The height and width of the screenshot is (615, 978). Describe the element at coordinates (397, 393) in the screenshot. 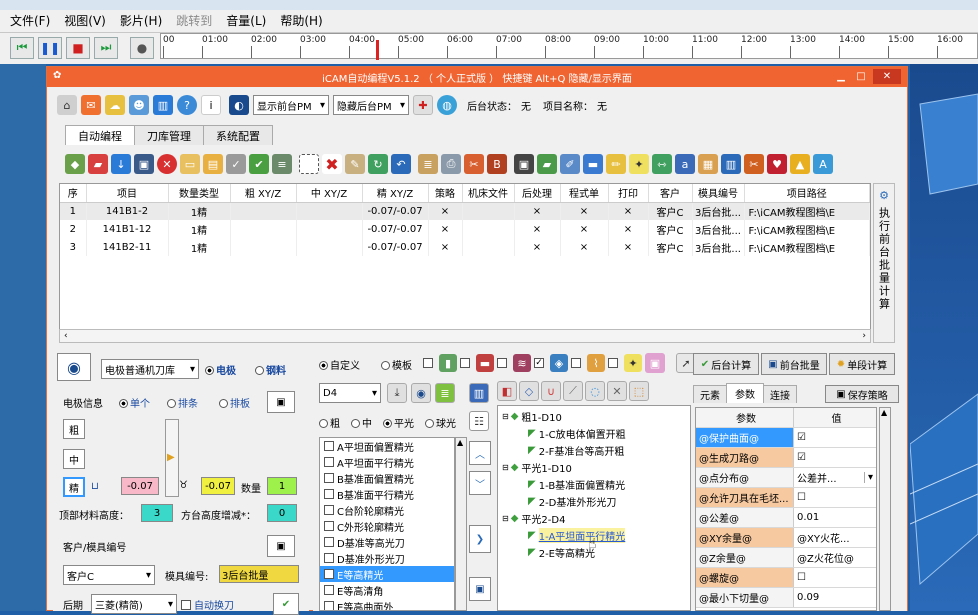

I see `tool-icon: ⤓` at that location.